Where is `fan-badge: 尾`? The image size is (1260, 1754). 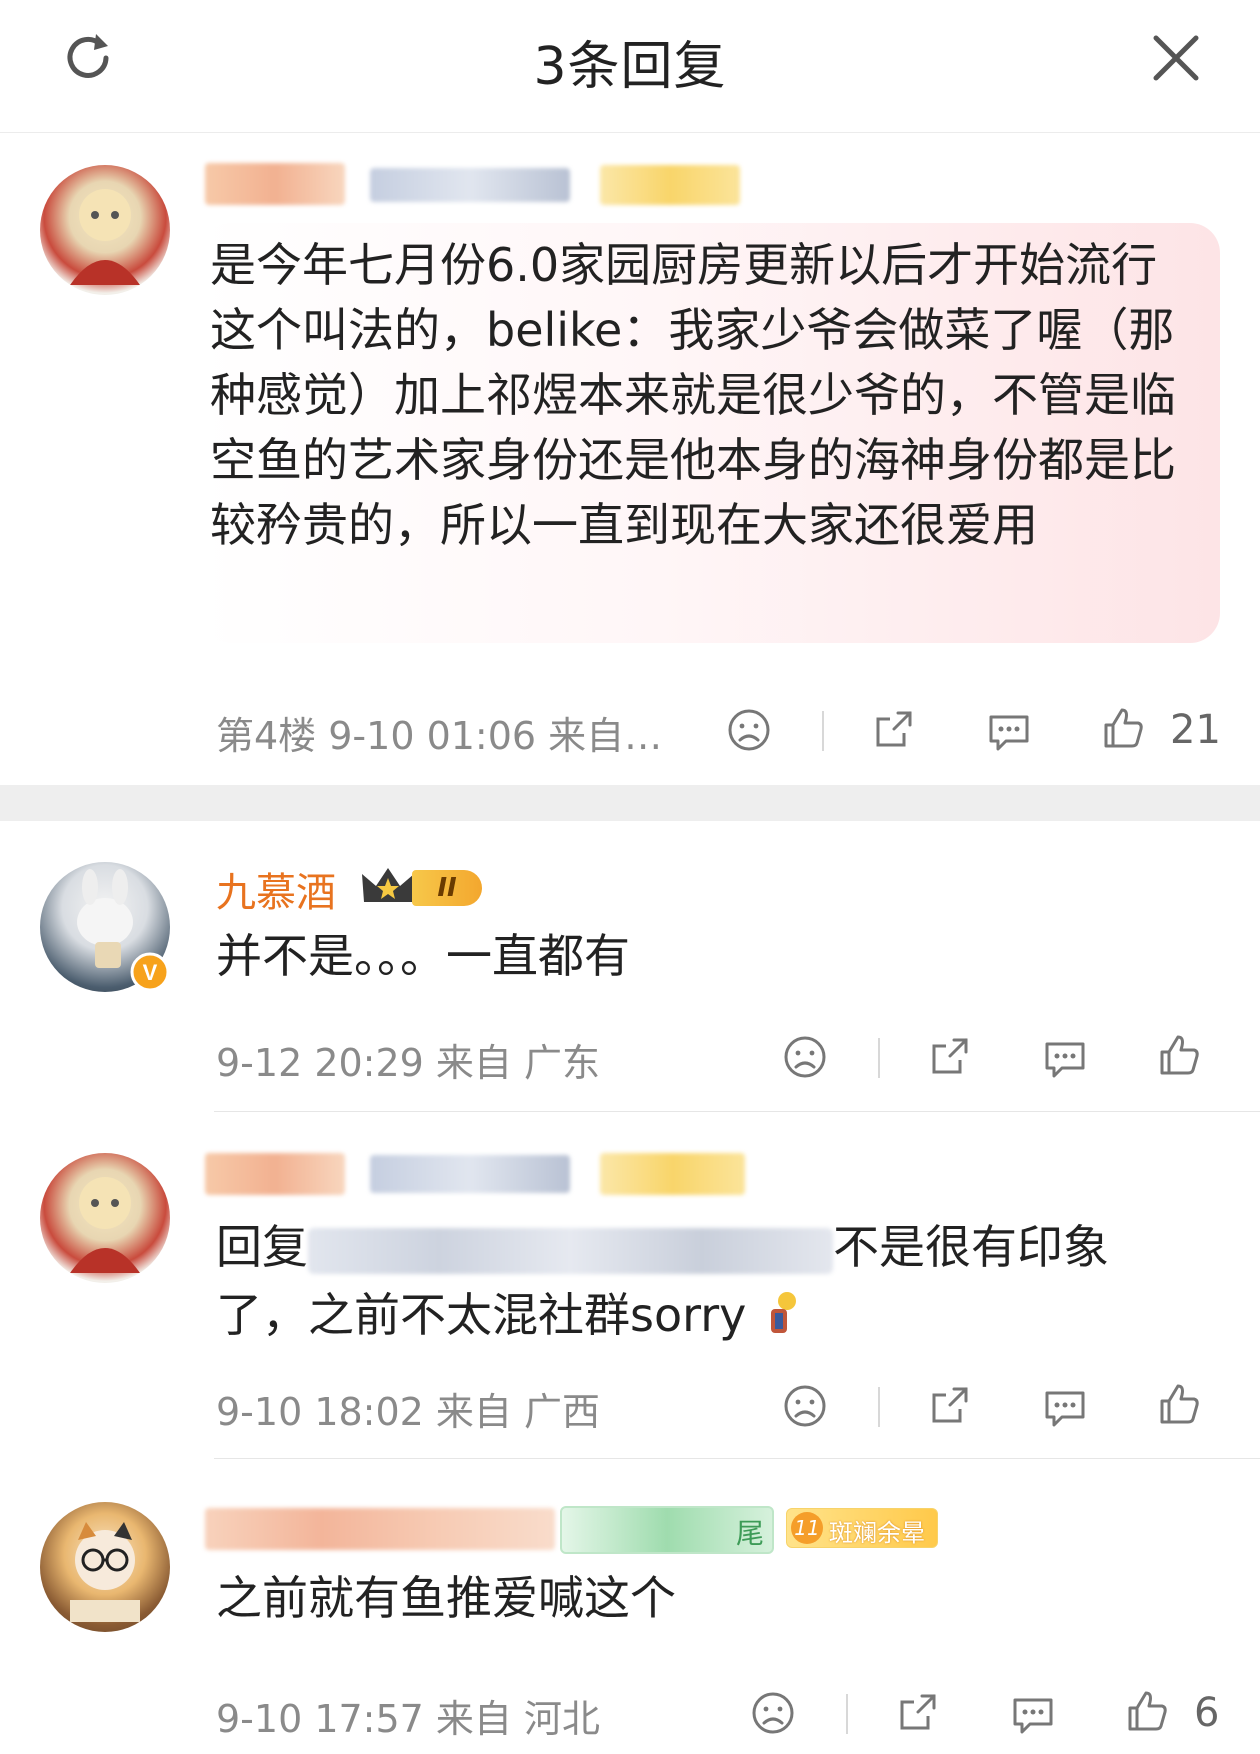
fan-badge: 尾 is located at coordinates (667, 1530).